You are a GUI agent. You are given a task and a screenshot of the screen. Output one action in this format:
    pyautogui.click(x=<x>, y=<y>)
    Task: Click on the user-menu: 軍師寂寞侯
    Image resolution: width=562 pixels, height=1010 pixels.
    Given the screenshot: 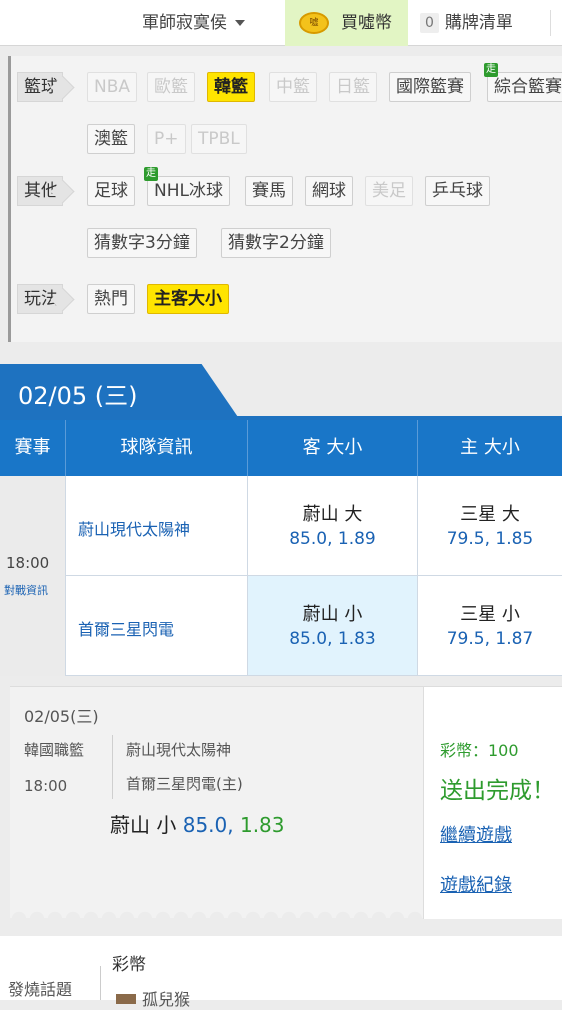 What is the action you would take?
    pyautogui.click(x=193, y=23)
    